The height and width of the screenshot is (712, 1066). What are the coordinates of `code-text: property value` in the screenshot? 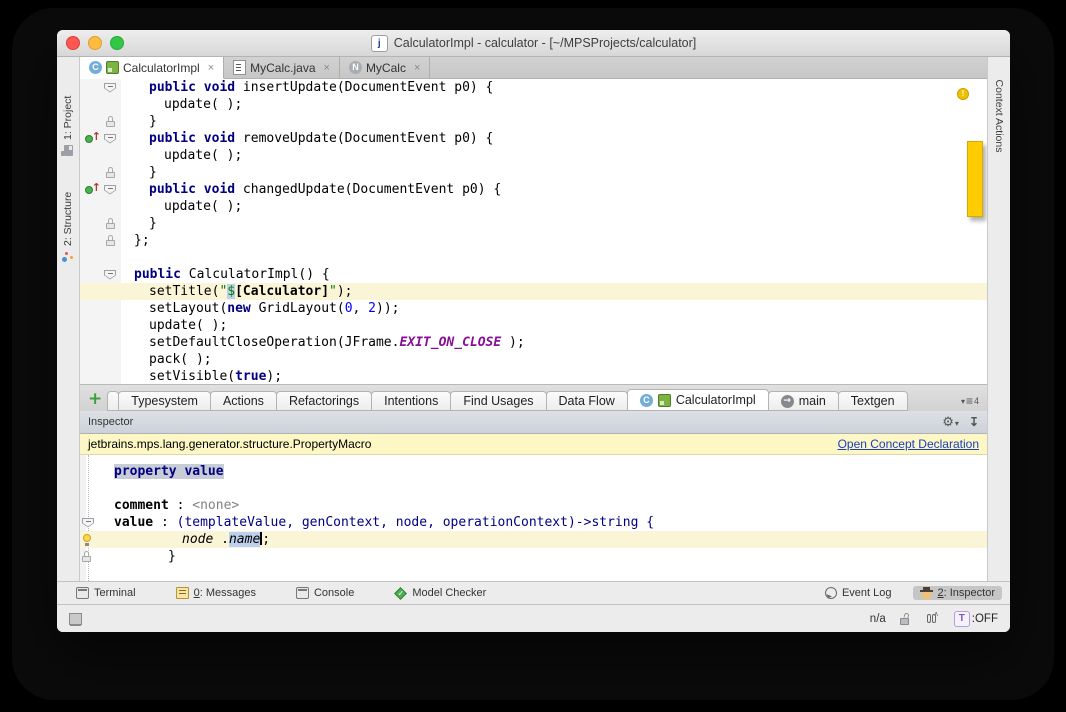 It's located at (169, 471).